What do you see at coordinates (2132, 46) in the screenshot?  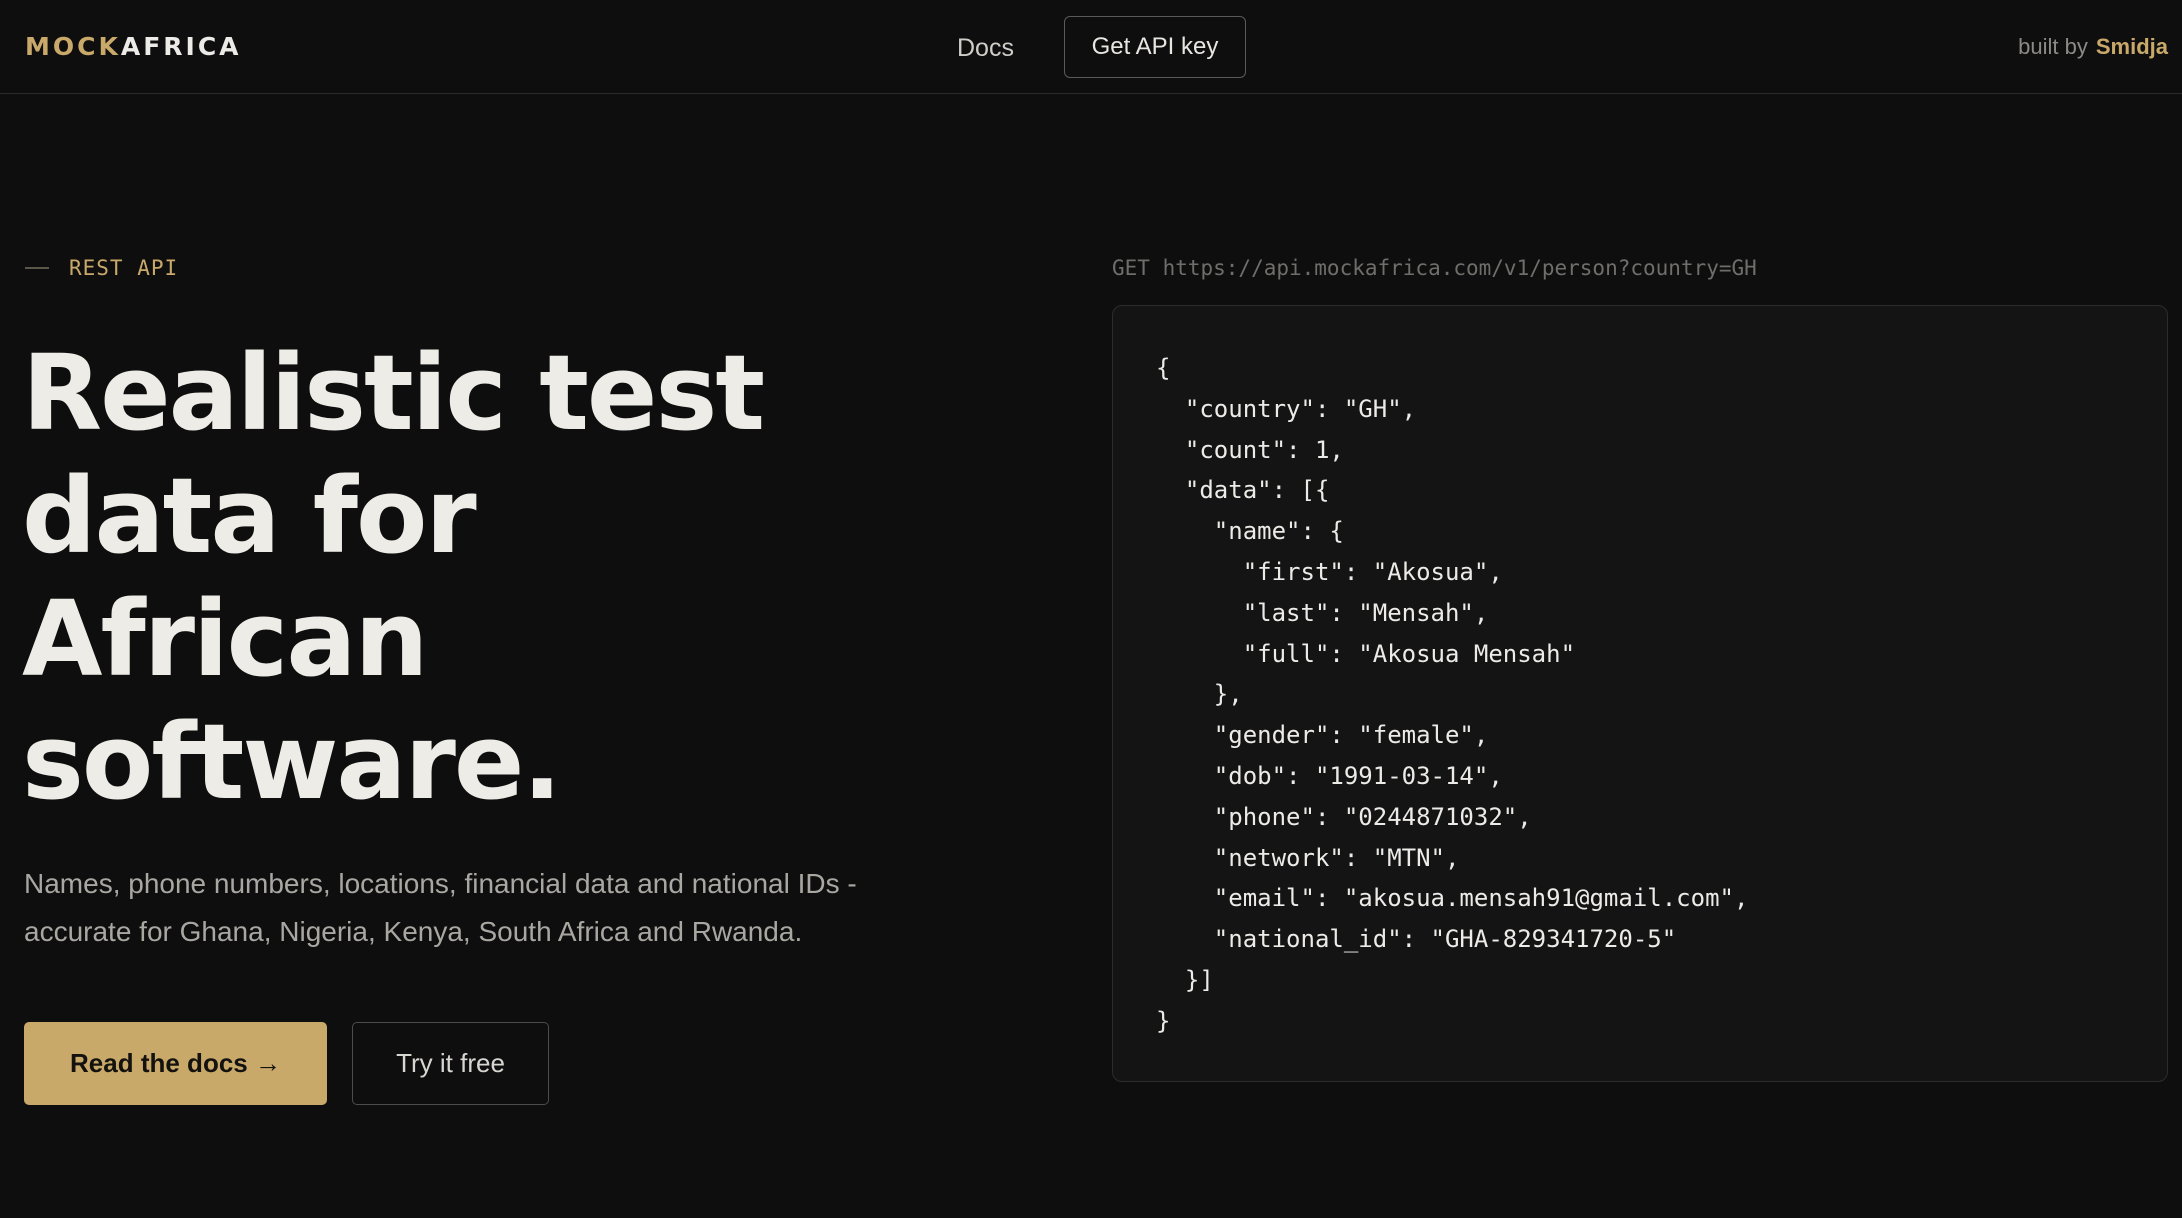 I see `built-by-link: Smidja` at bounding box center [2132, 46].